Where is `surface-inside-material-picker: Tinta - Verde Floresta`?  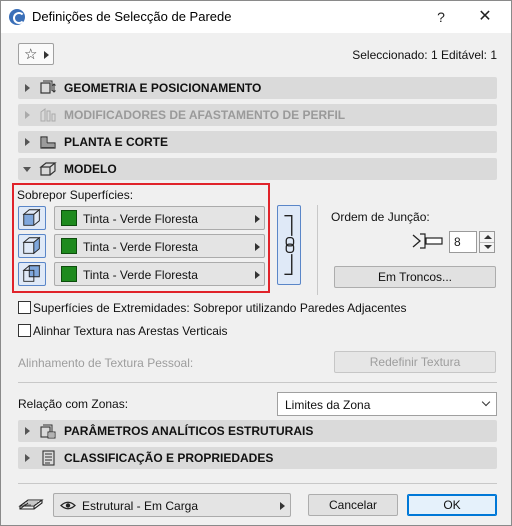 surface-inside-material-picker: Tinta - Verde Floresta is located at coordinates (159, 274).